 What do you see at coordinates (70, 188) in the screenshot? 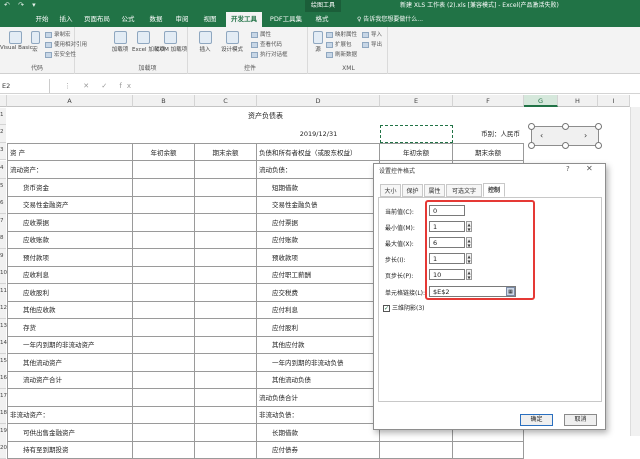
I see `asset-item-cell: 货币资金` at bounding box center [70, 188].